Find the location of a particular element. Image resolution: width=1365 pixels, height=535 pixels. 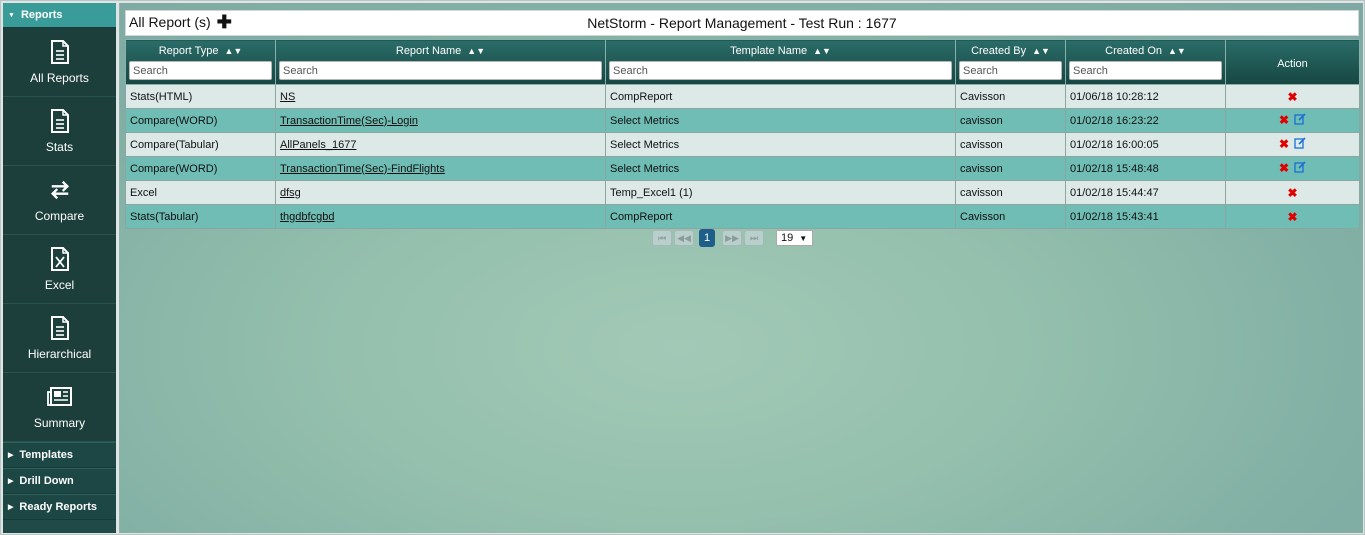

first-page-button: ⏮ is located at coordinates (662, 238).